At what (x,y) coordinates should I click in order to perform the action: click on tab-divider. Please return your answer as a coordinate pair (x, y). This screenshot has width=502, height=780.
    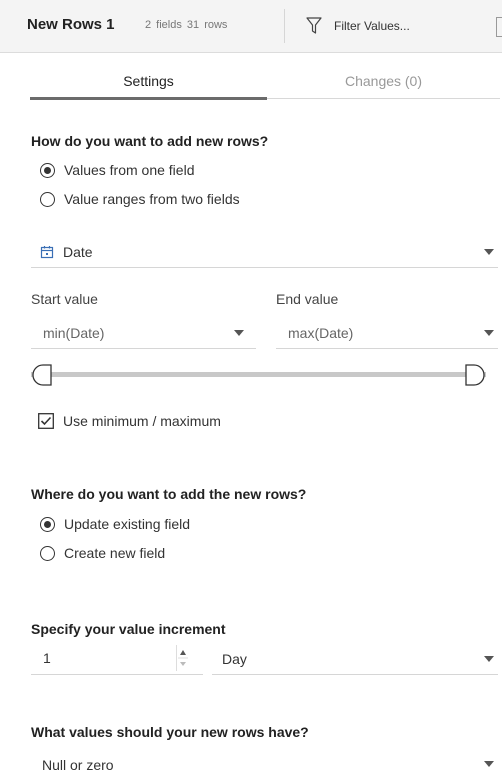
    Looking at the image, I should click on (383, 98).